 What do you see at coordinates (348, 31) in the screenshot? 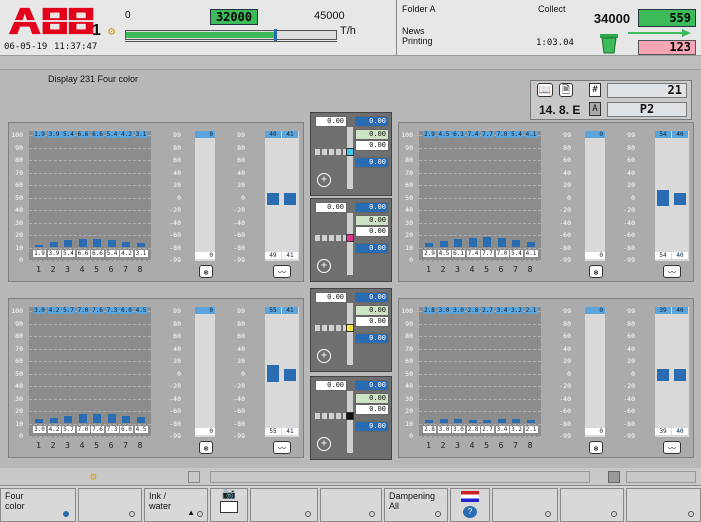
I see `speed-unit: T/h` at bounding box center [348, 31].